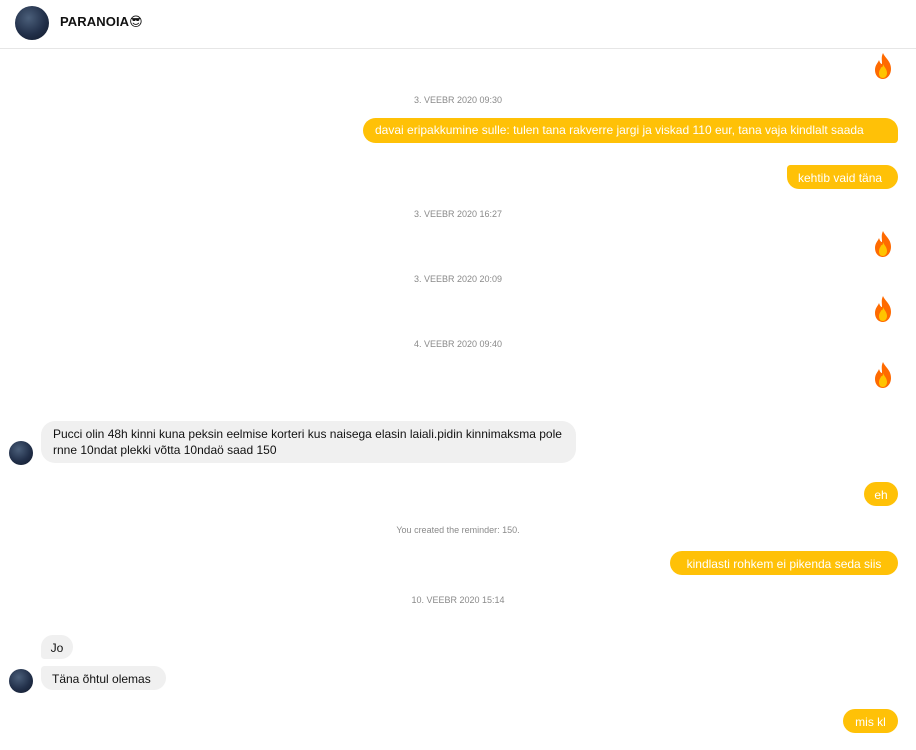 This screenshot has width=916, height=750. I want to click on incoming-message: Täna õhtul olemas, so click(103, 678).